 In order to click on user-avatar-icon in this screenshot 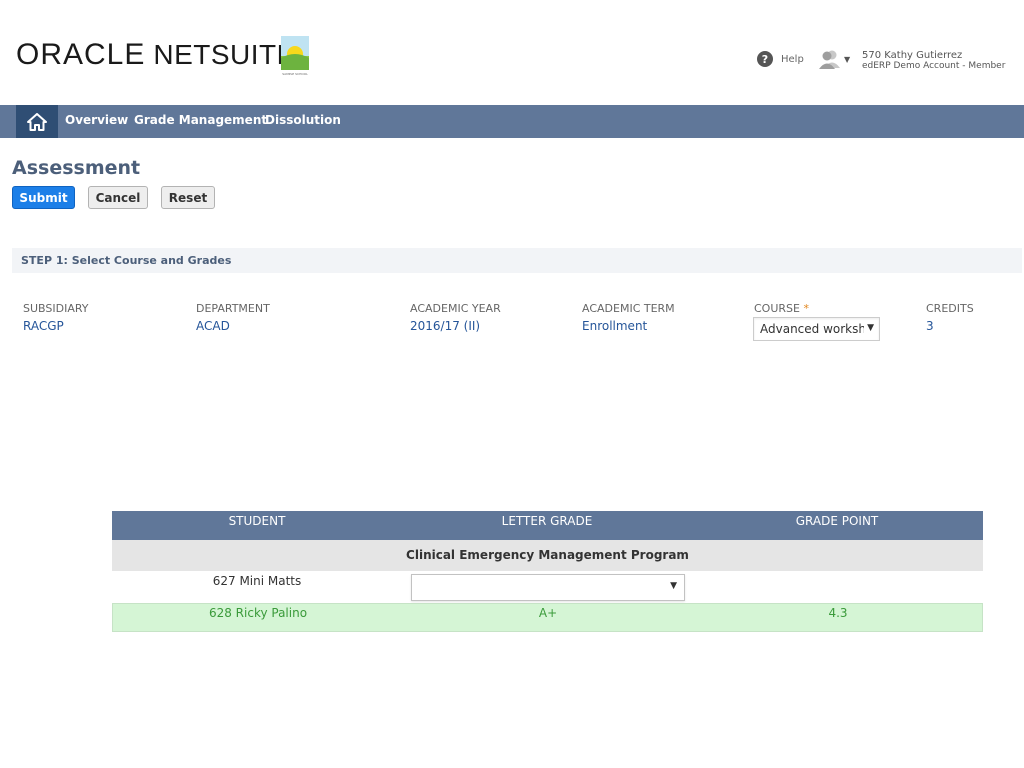, I will do `click(830, 59)`.